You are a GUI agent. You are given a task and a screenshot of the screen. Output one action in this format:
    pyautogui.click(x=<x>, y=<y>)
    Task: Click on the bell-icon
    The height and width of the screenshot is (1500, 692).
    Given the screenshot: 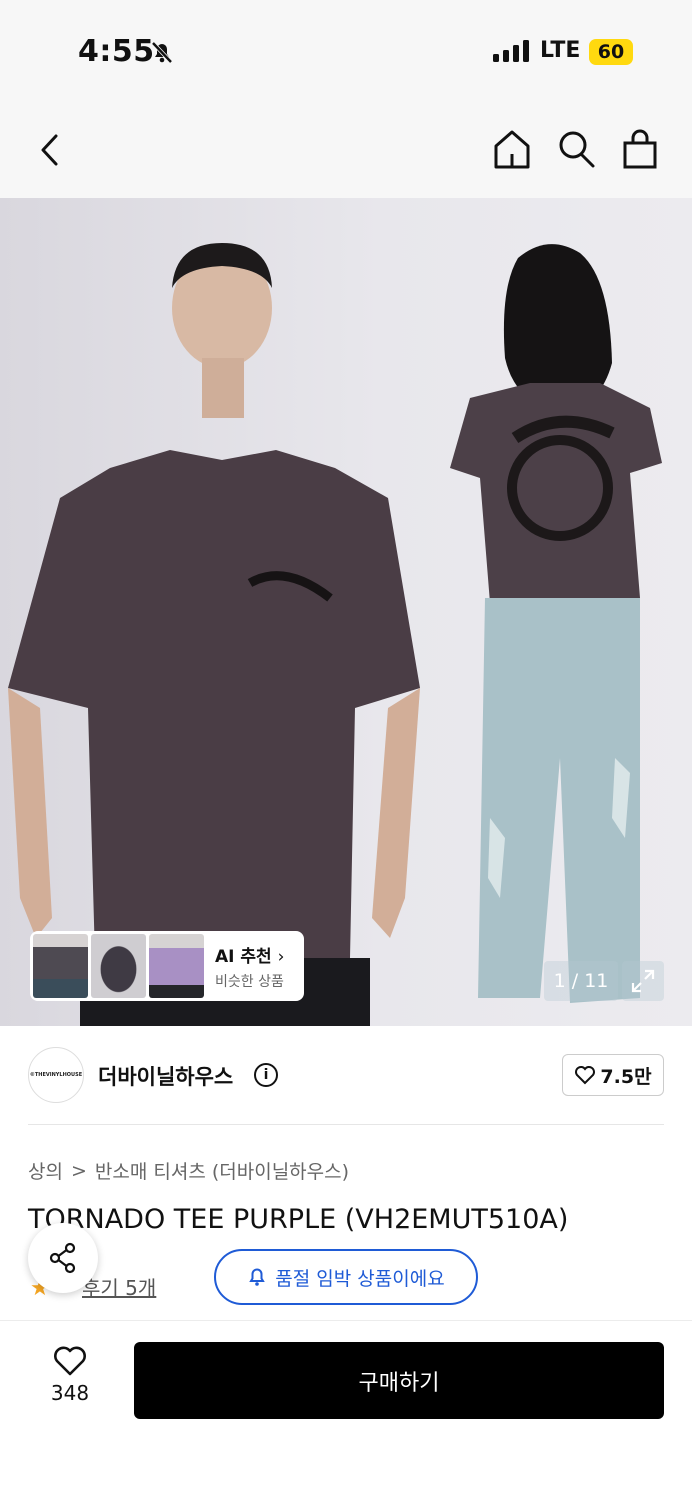 What is the action you would take?
    pyautogui.click(x=257, y=1277)
    